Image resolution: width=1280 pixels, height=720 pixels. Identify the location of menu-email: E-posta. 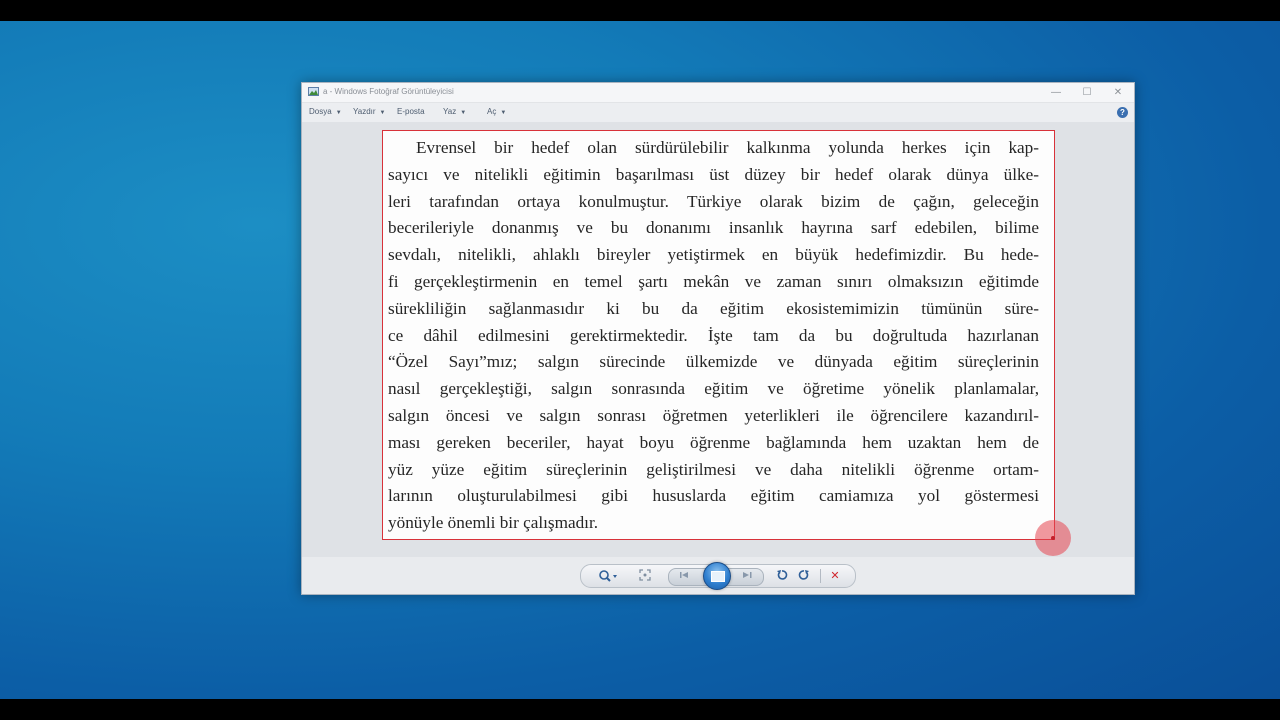
(411, 111).